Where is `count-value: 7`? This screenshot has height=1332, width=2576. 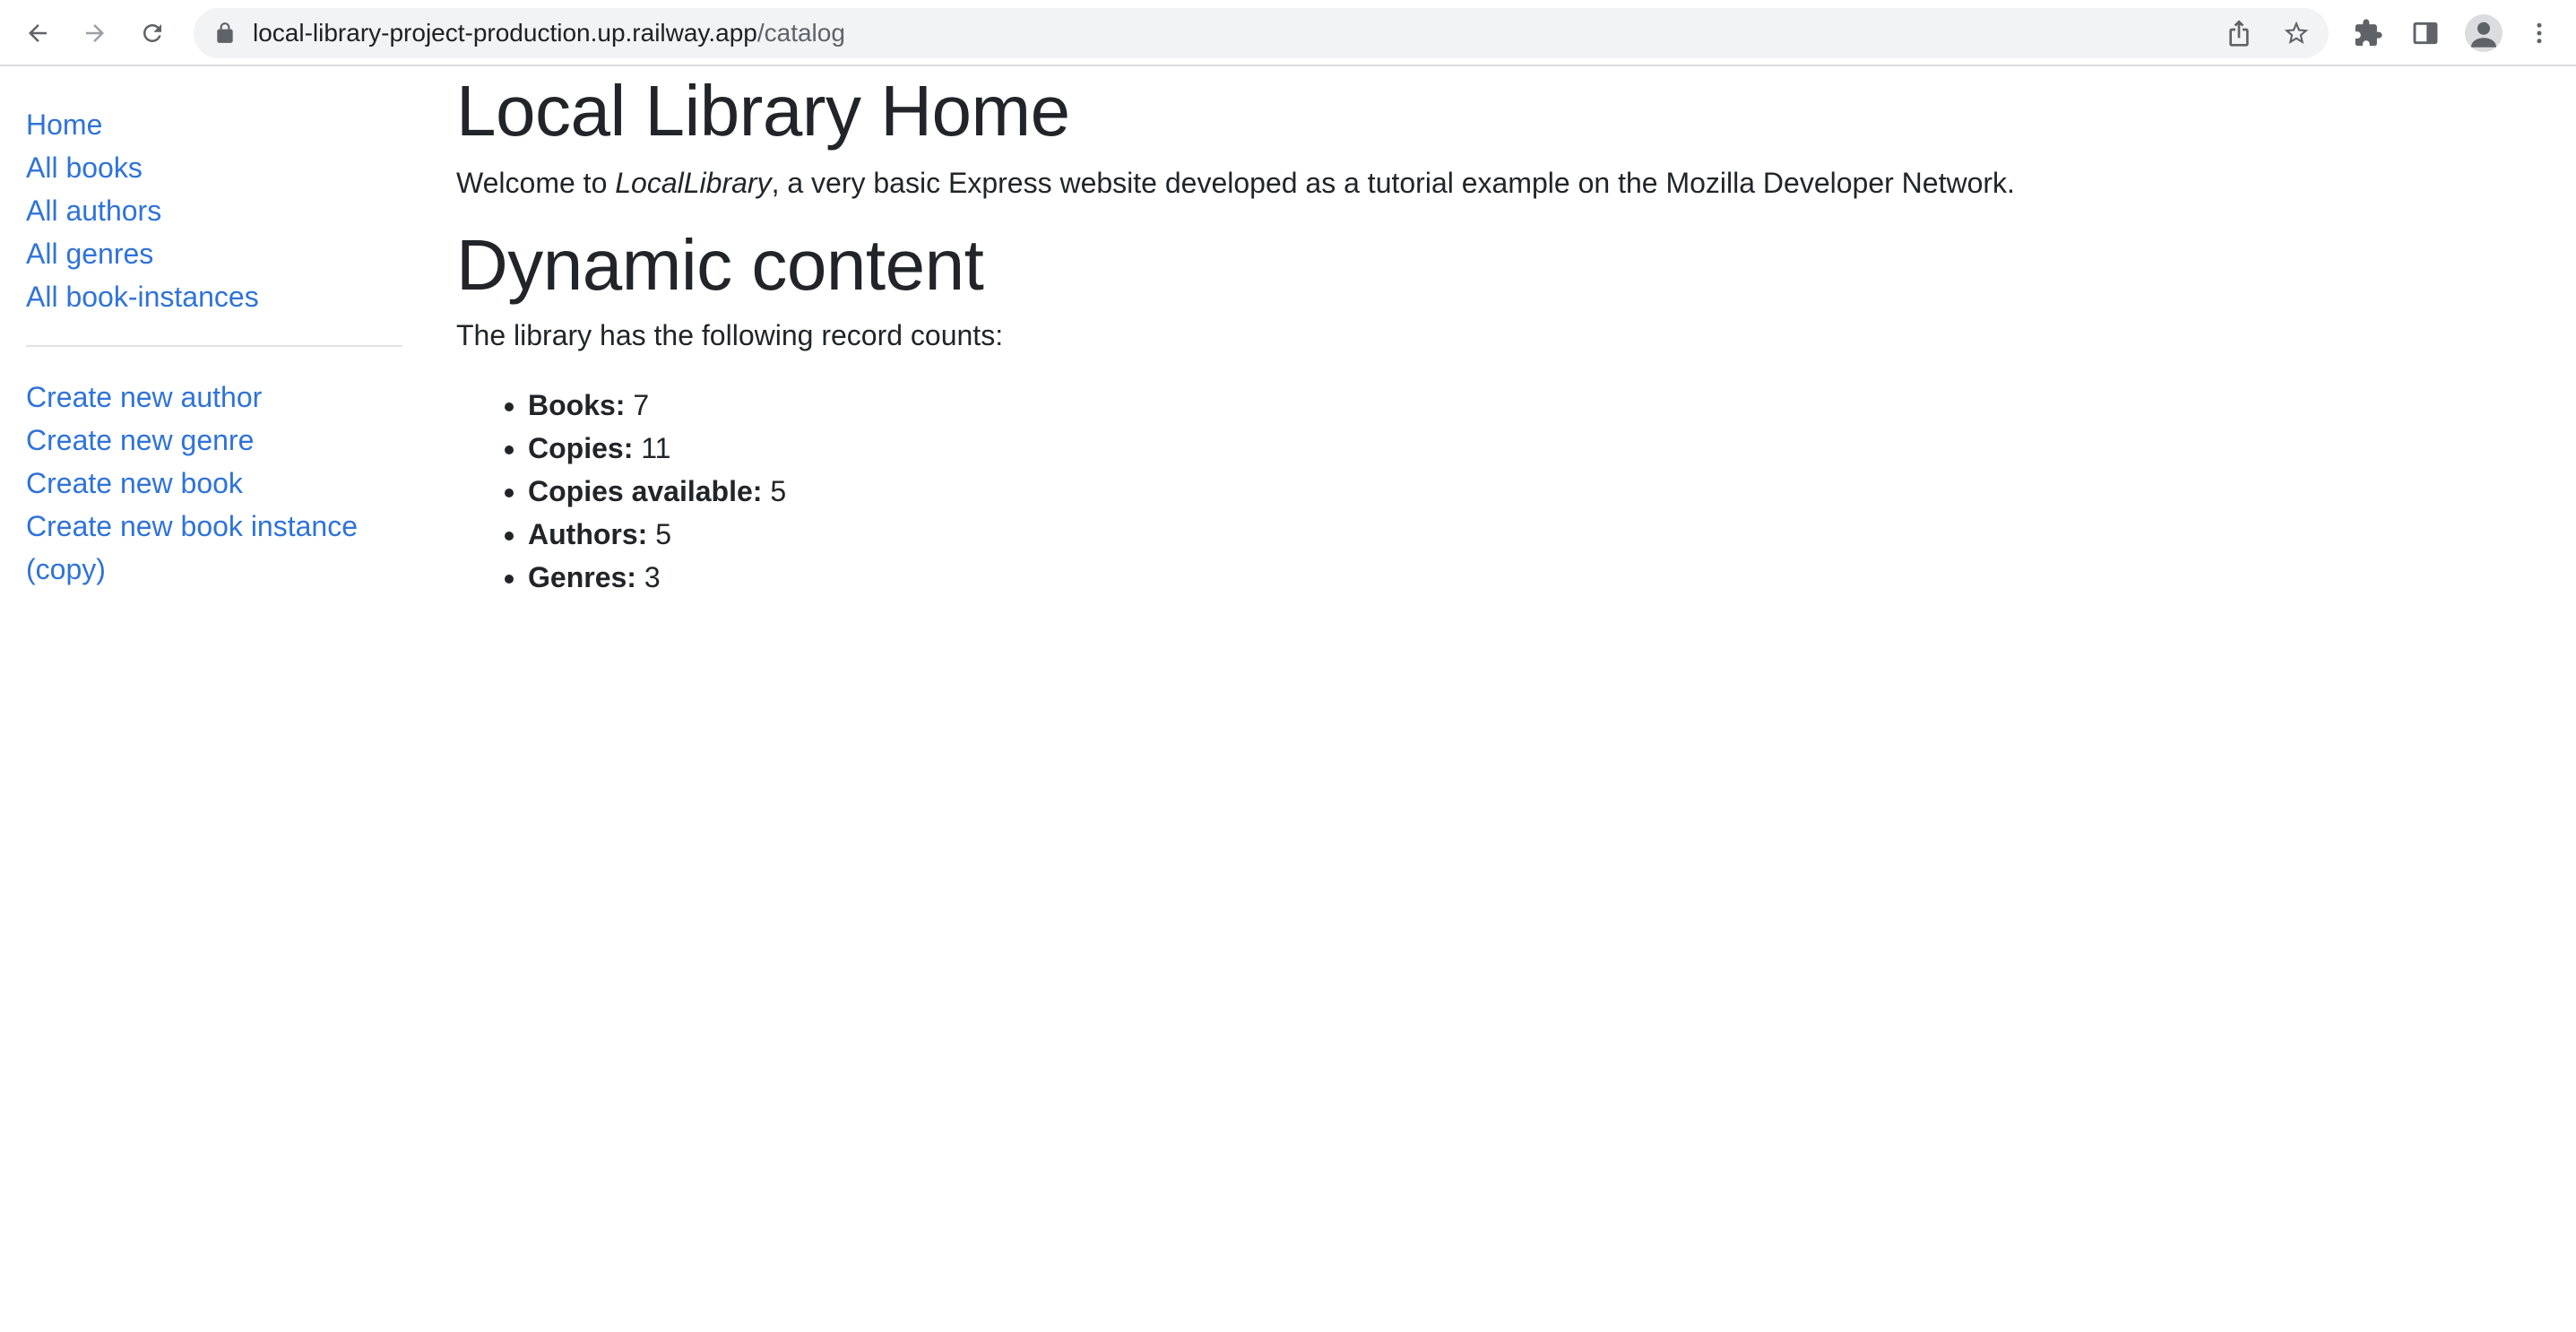
count-value: 7 is located at coordinates (641, 405).